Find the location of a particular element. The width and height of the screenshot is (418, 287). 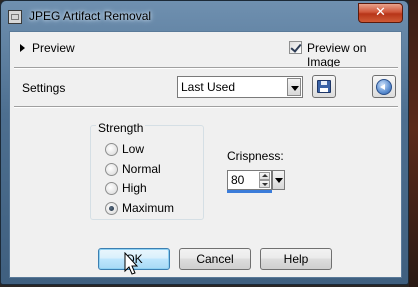

strength-radio-normal is located at coordinates (111, 169).